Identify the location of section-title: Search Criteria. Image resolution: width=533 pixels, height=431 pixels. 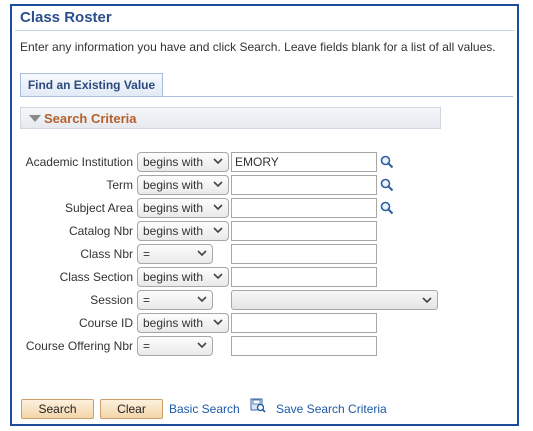
(90, 118).